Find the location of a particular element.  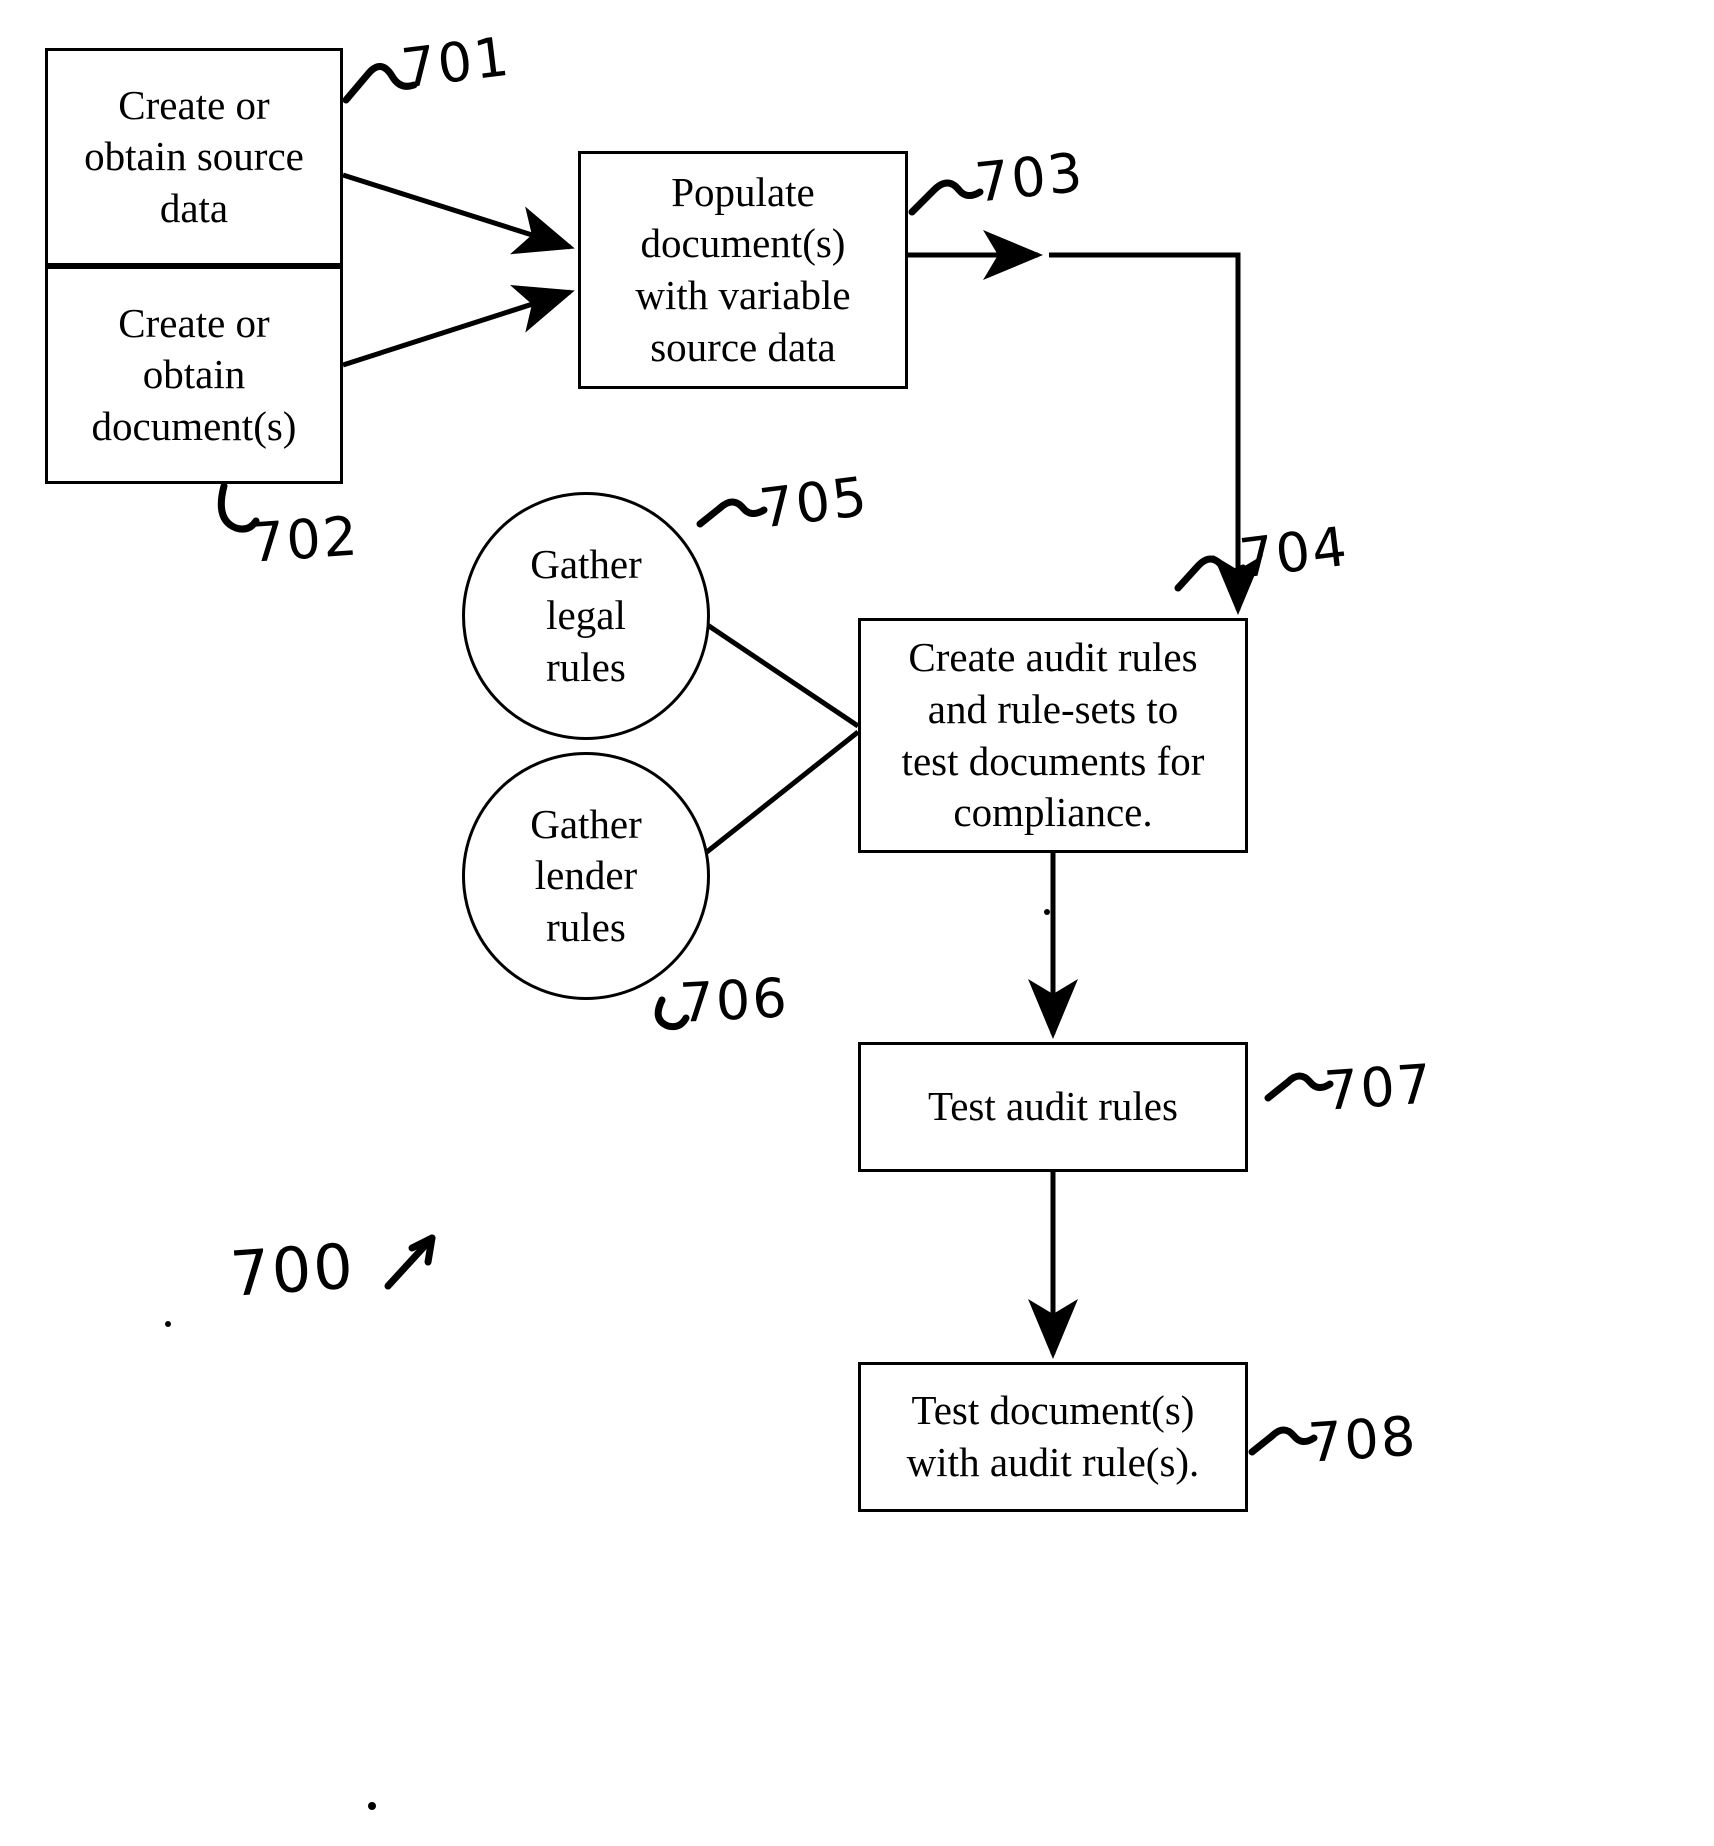

reference-numeral-704: 704 is located at coordinates (1294, 552).